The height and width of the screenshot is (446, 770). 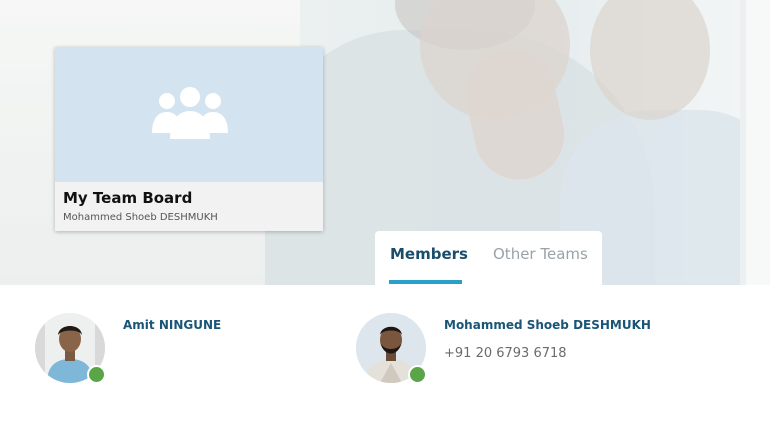 What do you see at coordinates (425, 282) in the screenshot?
I see `active-tab-indicator` at bounding box center [425, 282].